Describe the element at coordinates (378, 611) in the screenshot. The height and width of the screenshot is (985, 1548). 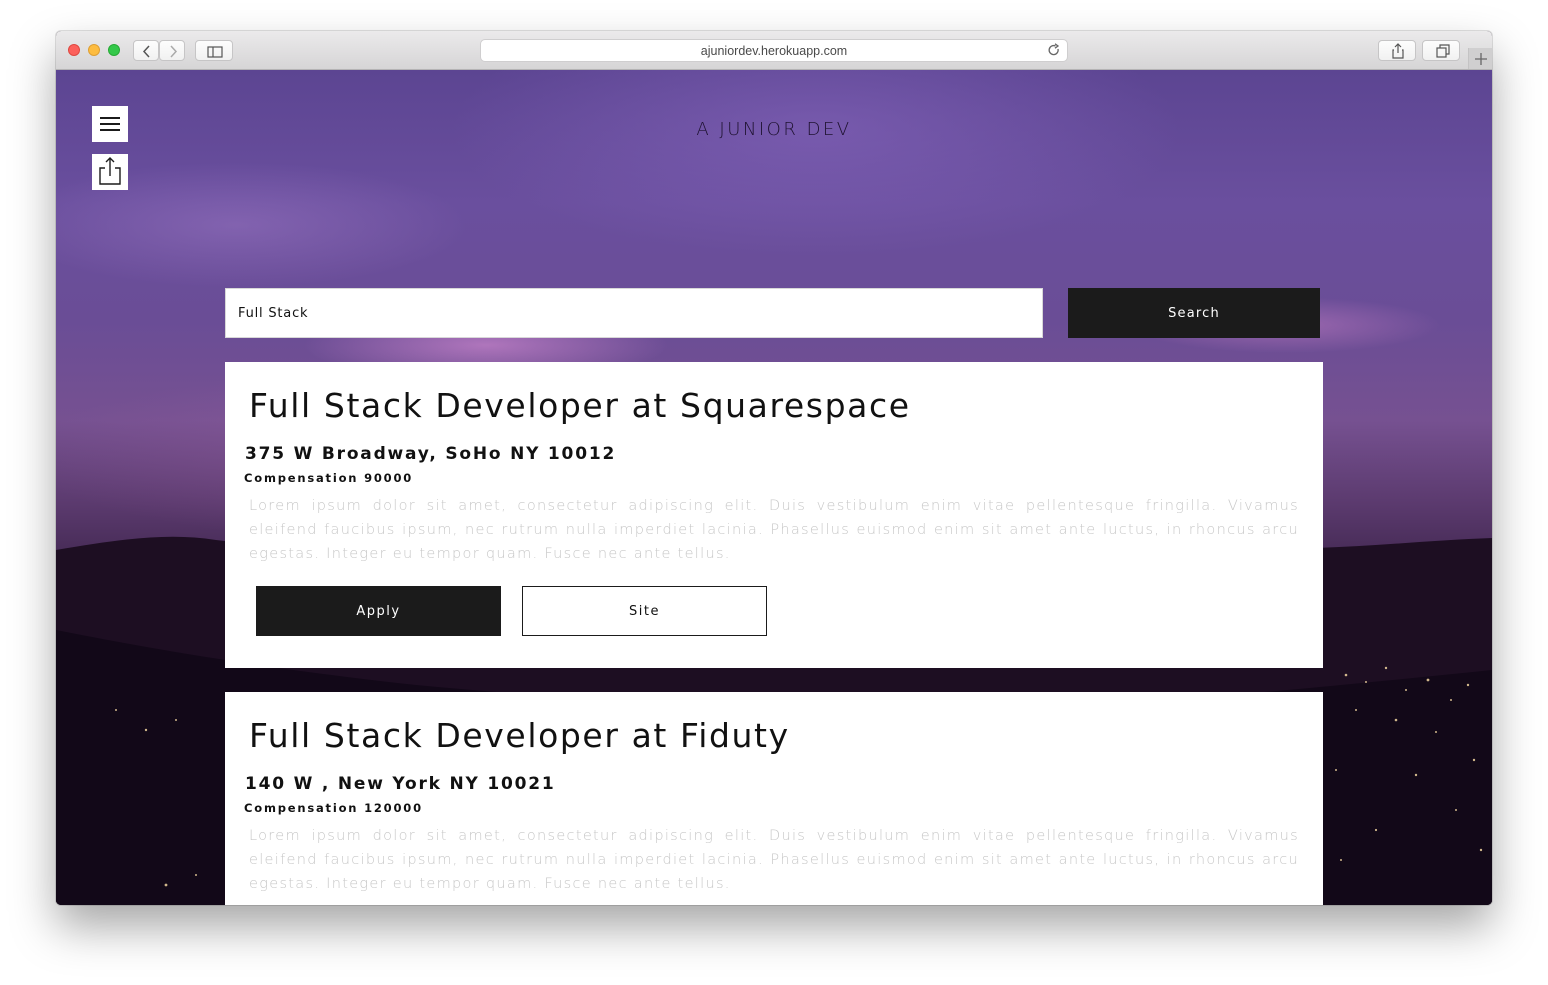
I see `apply-button: Apply` at that location.